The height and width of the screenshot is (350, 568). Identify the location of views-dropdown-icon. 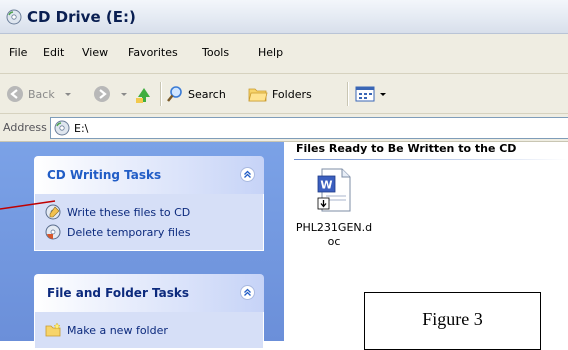
(383, 94).